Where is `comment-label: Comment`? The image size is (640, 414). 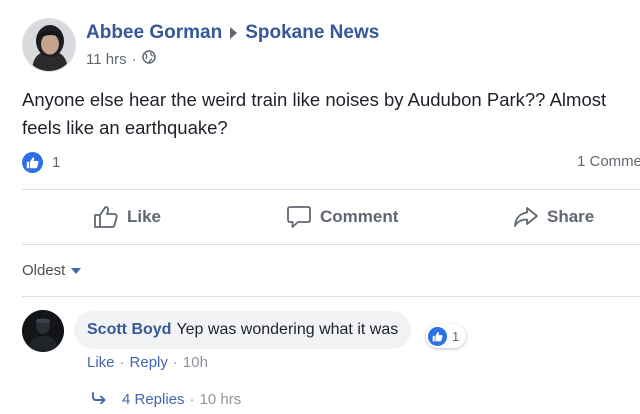
comment-label: Comment is located at coordinates (359, 216).